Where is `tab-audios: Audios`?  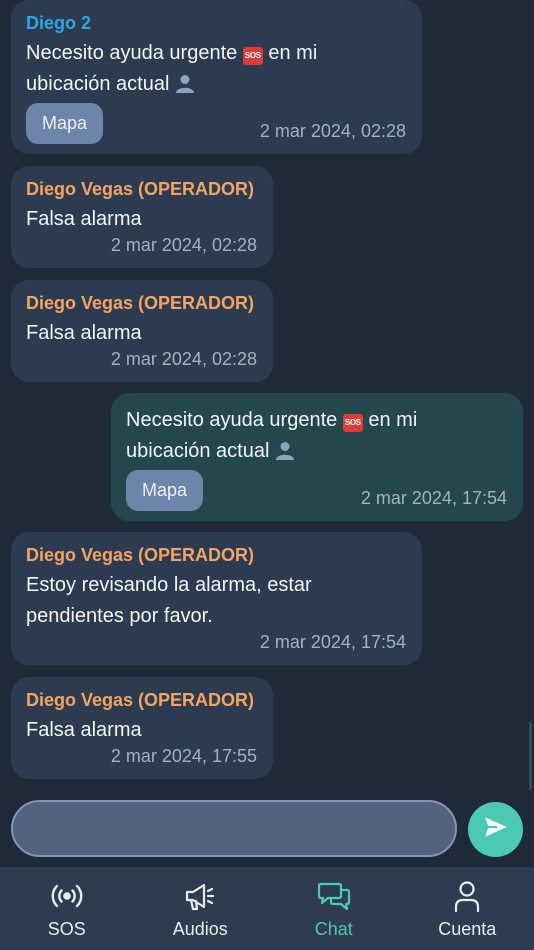 tab-audios: Audios is located at coordinates (201, 908).